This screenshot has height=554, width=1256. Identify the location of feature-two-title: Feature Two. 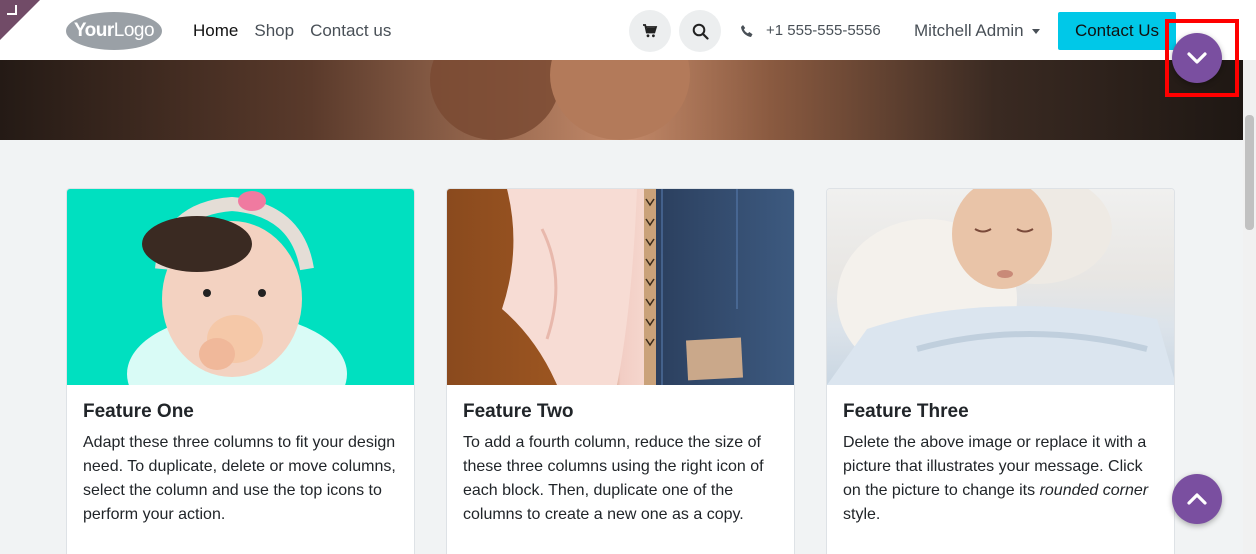
(518, 411).